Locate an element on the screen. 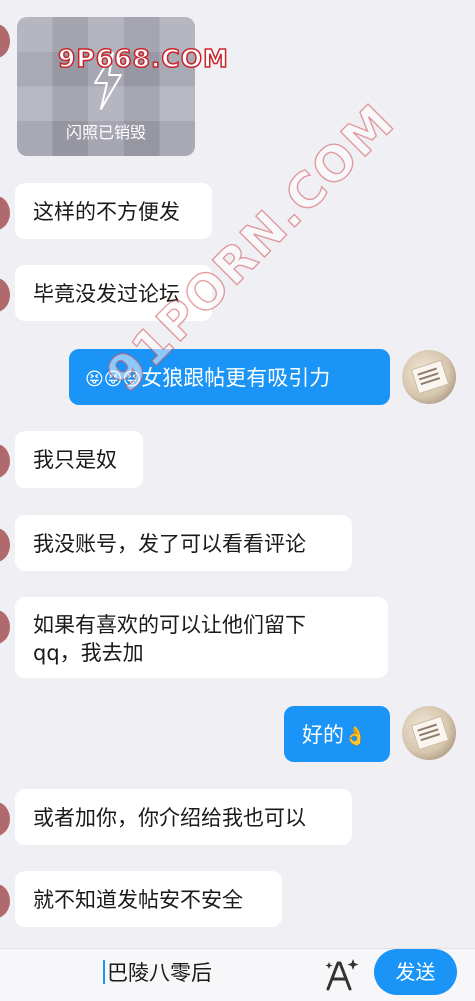 The image size is (475, 1001). send-button: 发送 is located at coordinates (415, 972).